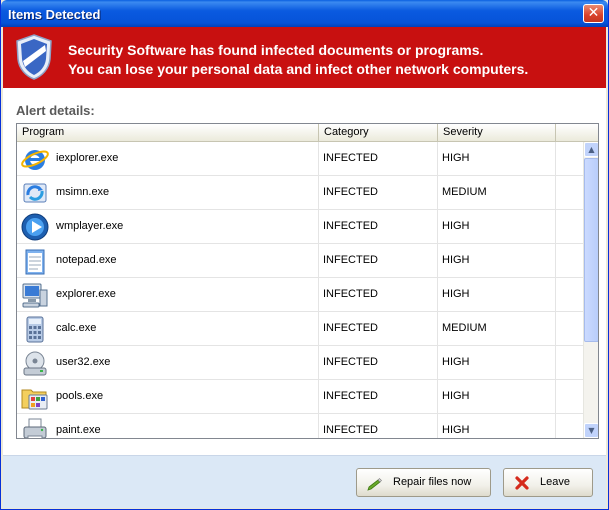 This screenshot has height=510, width=609. Describe the element at coordinates (522, 483) in the screenshot. I see `red-x-icon` at that location.